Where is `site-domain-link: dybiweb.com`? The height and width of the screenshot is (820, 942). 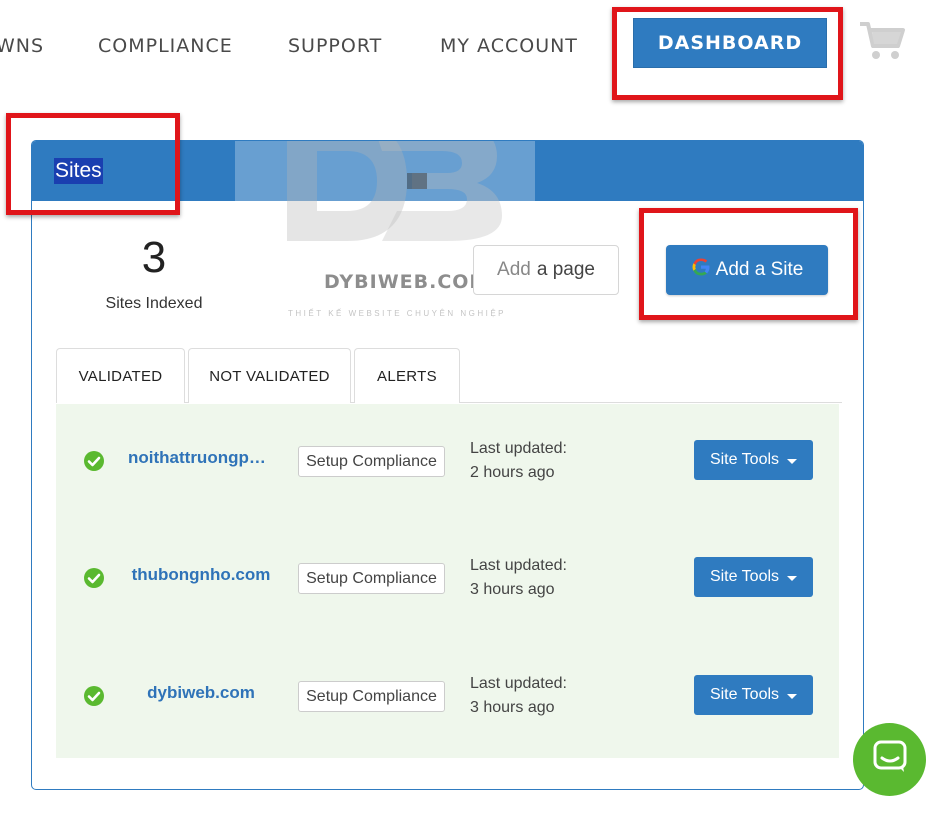 site-domain-link: dybiweb.com is located at coordinates (201, 693).